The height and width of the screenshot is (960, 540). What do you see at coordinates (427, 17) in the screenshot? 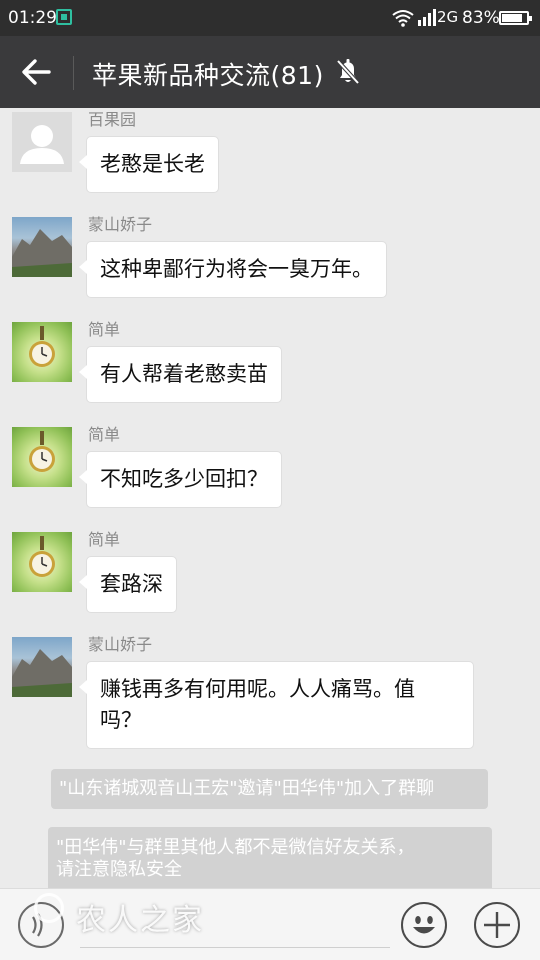
I see `cell-signal-icon` at bounding box center [427, 17].